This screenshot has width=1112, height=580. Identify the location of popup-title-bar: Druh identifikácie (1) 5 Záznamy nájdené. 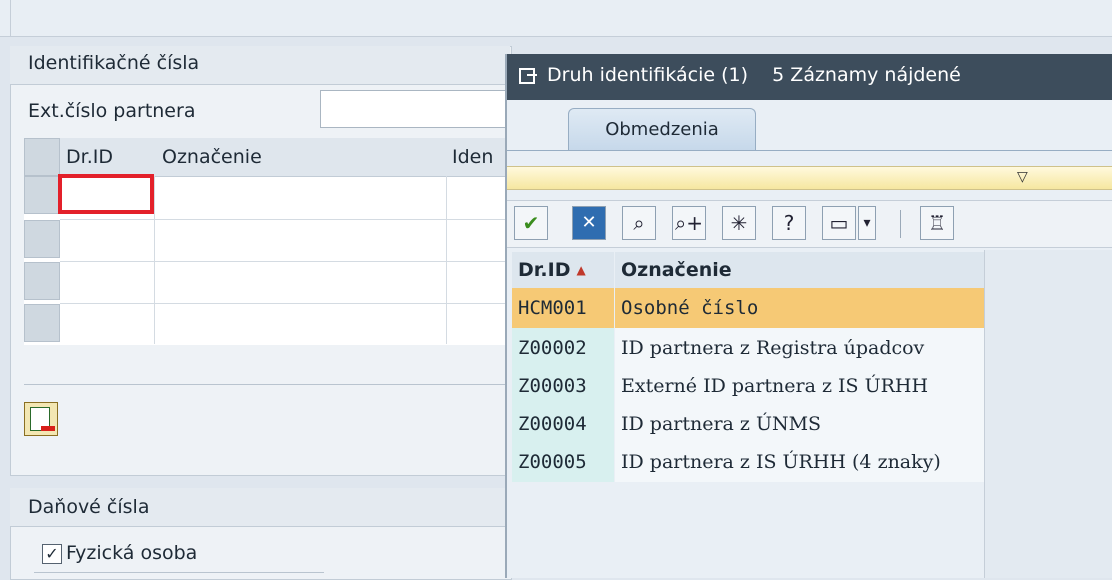
(809, 77).